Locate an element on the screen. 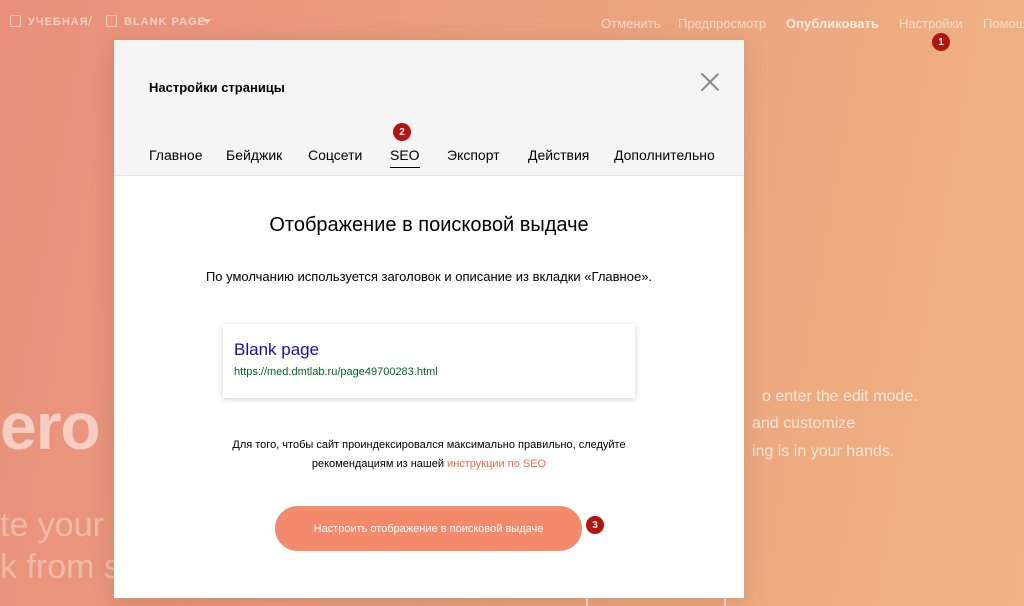  background-text: o enter the edit mode. is located at coordinates (840, 396).